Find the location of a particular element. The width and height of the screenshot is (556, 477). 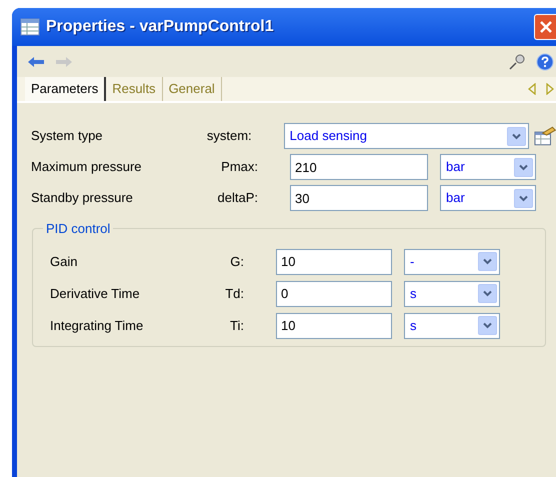

tab: General is located at coordinates (192, 89).